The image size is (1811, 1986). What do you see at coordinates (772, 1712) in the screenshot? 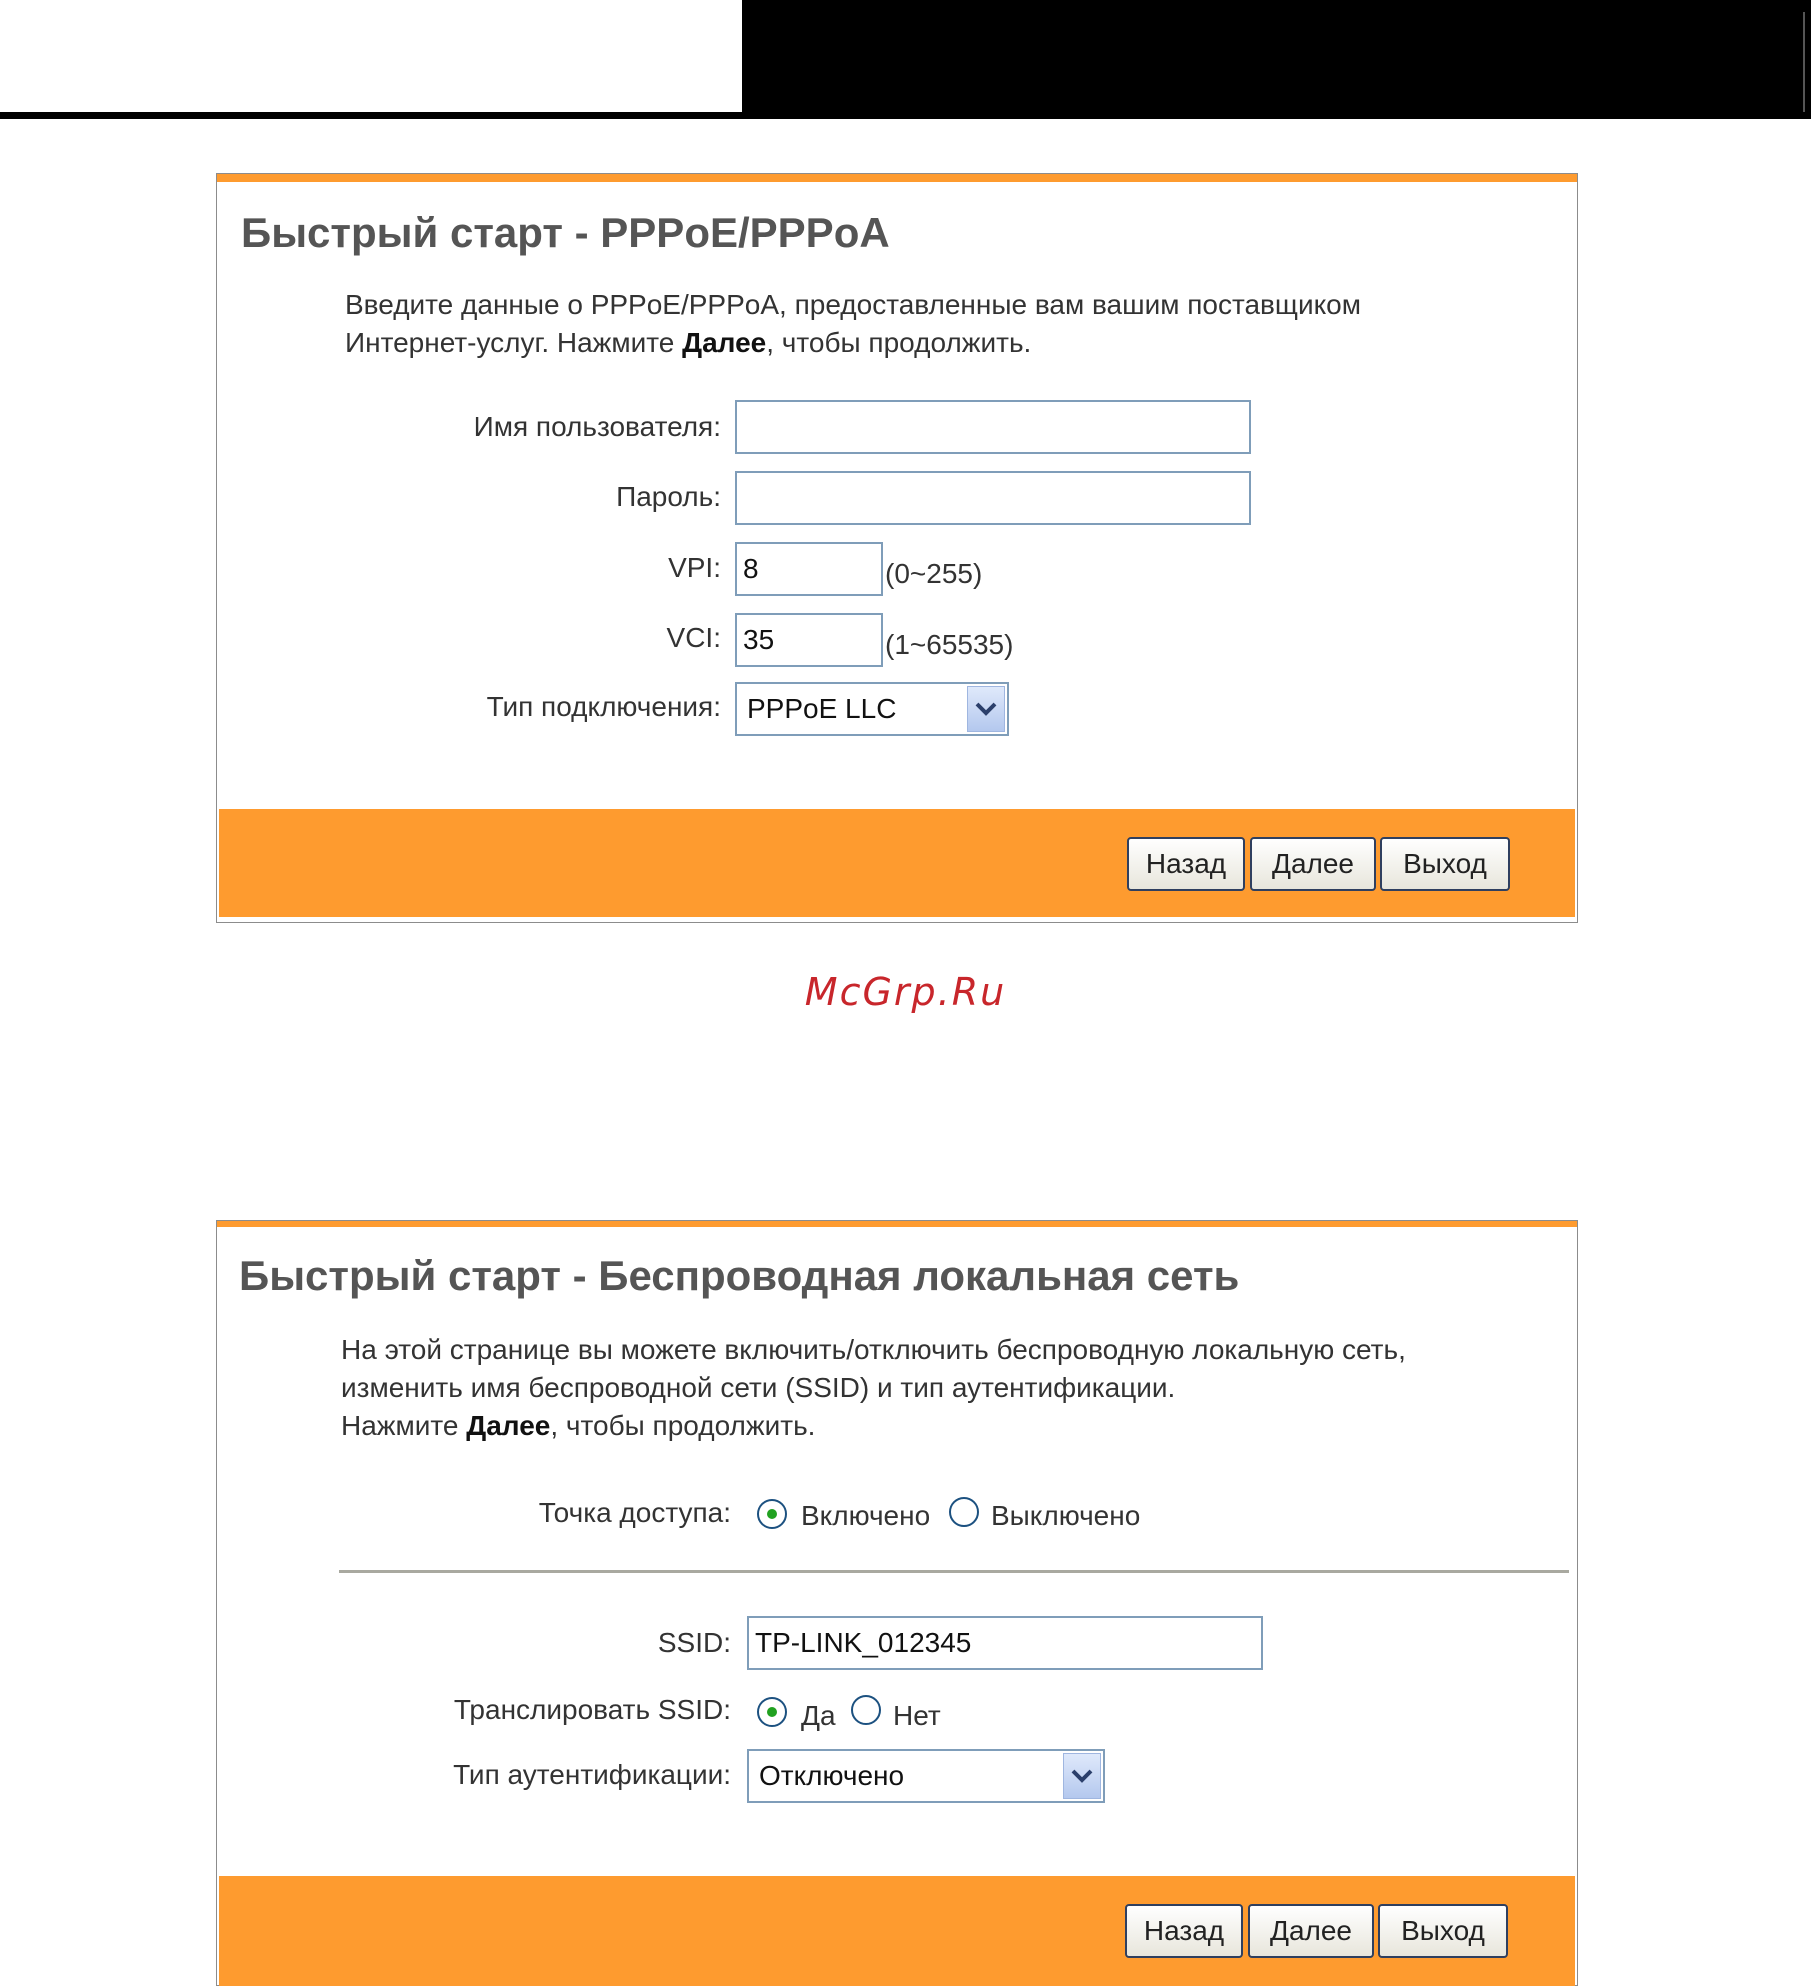
I see `broadcast-yes-radio` at bounding box center [772, 1712].